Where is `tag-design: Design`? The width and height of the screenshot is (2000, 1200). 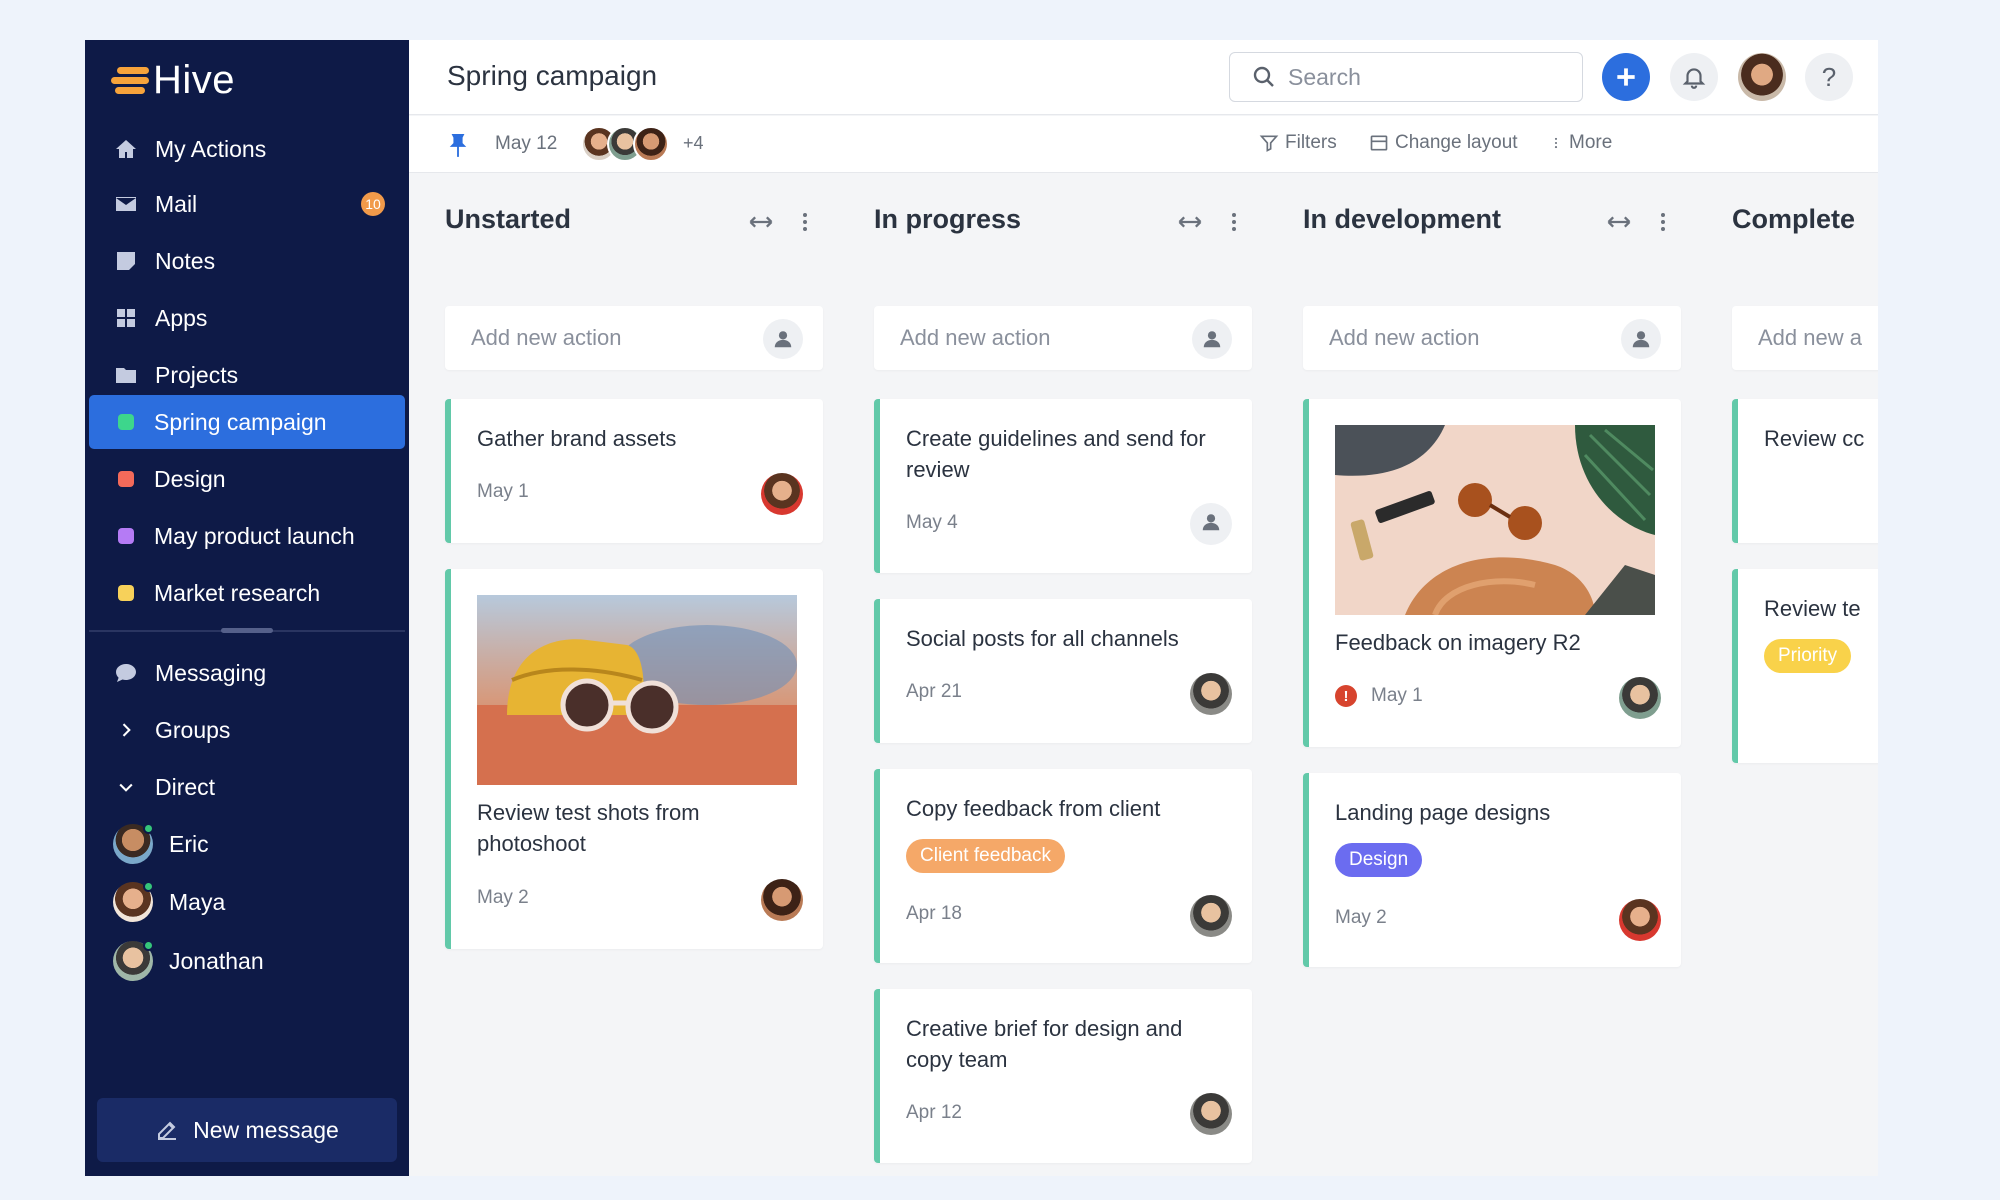
tag-design: Design is located at coordinates (1379, 860).